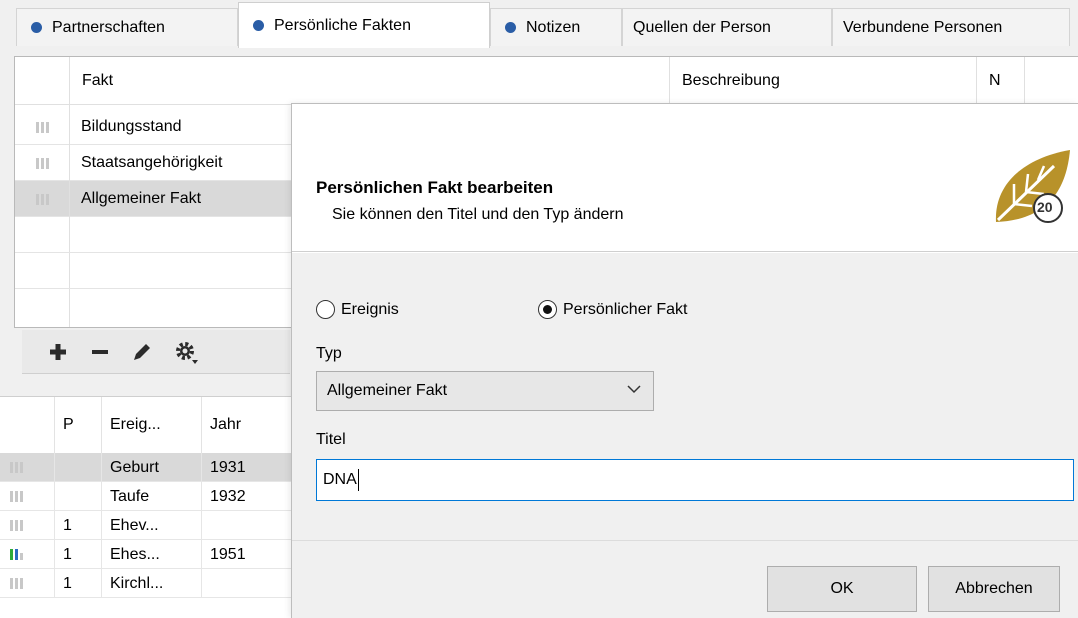 The image size is (1078, 618). Describe the element at coordinates (251, 425) in the screenshot. I see `column-header-jahr: Jahr` at that location.